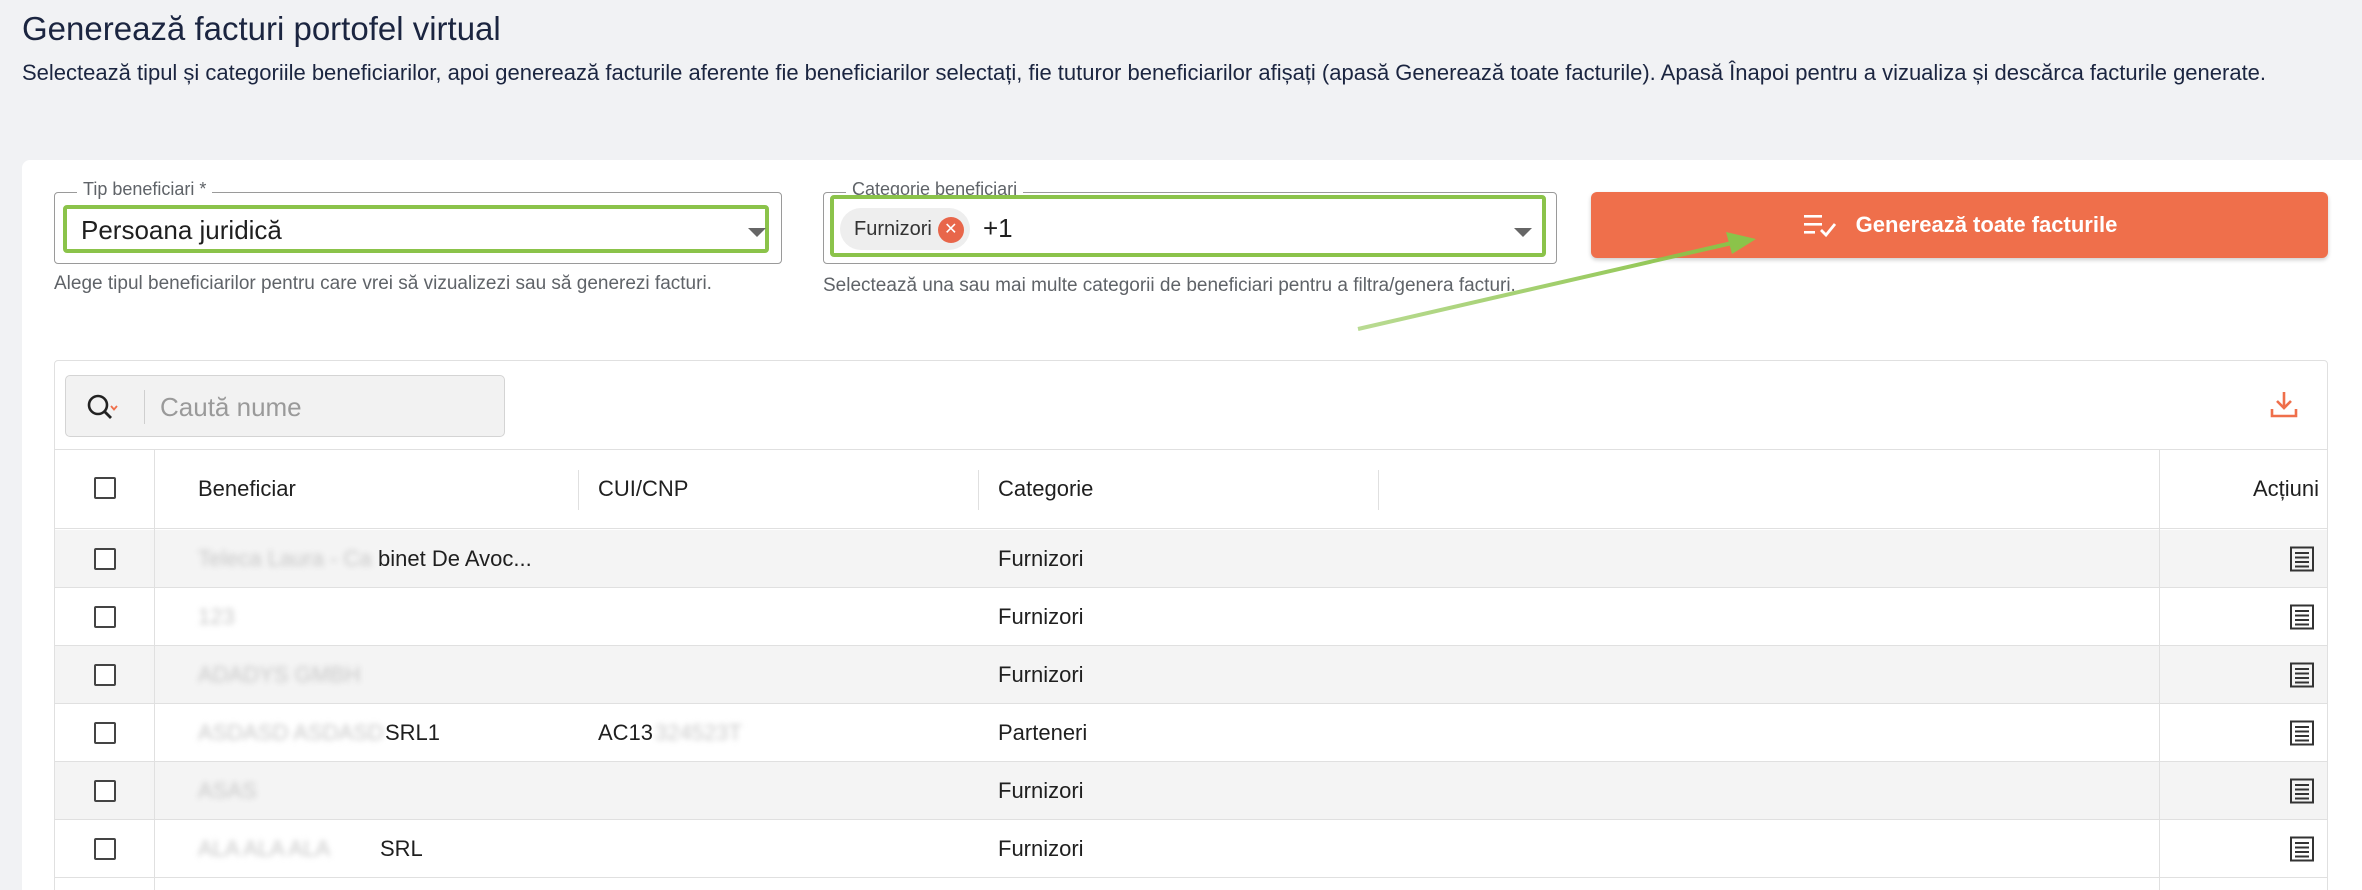 This screenshot has width=2362, height=890. I want to click on search-input, so click(320, 407).